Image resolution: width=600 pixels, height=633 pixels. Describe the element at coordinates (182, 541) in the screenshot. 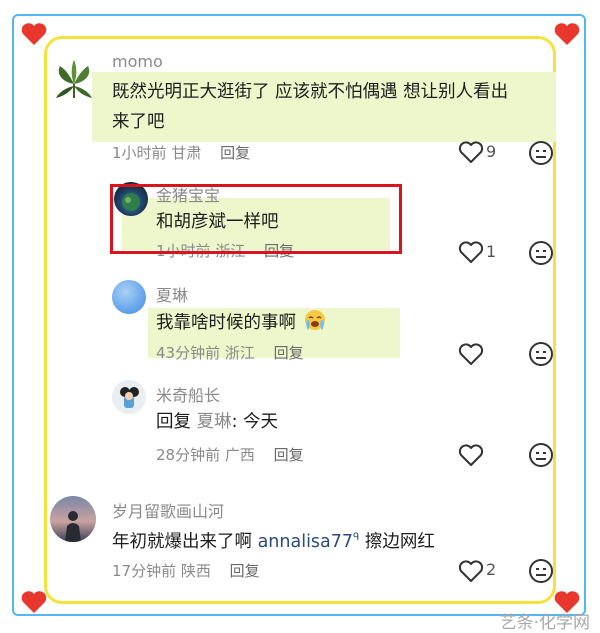

I see `comment-text-content: 年初就爆出来了啊` at that location.